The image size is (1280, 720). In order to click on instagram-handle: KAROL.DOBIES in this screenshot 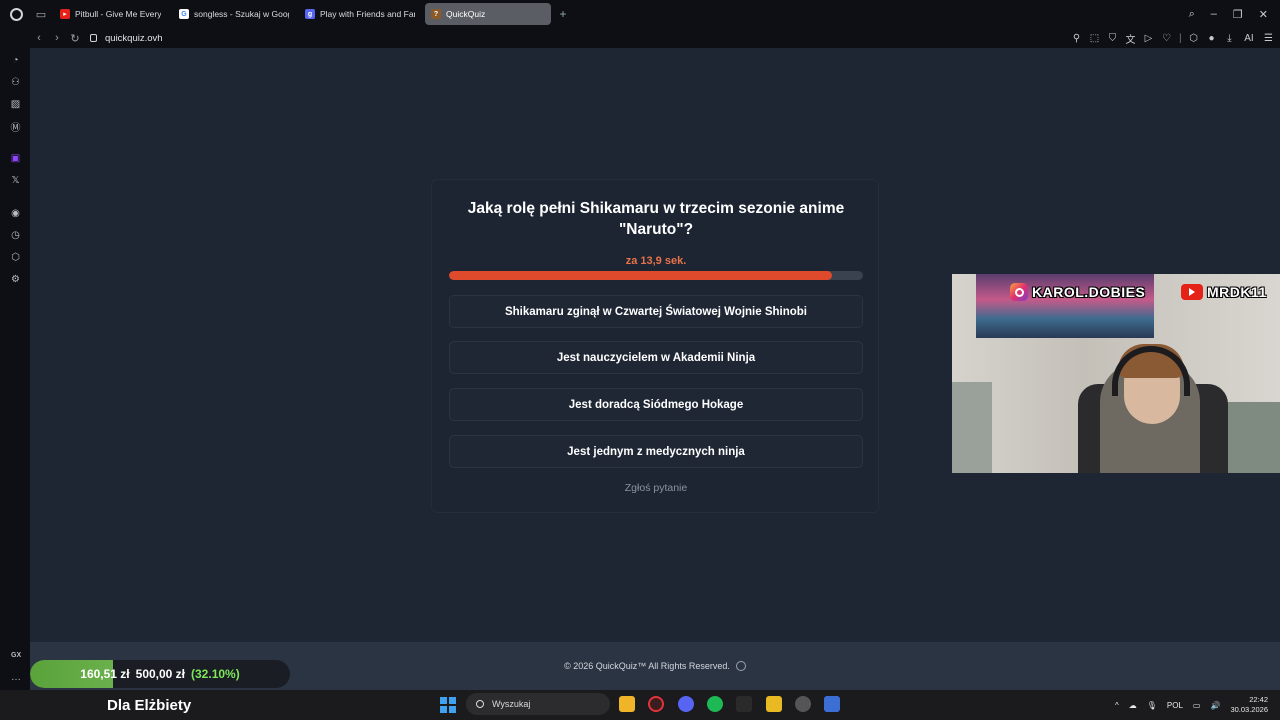, I will do `click(1077, 292)`.